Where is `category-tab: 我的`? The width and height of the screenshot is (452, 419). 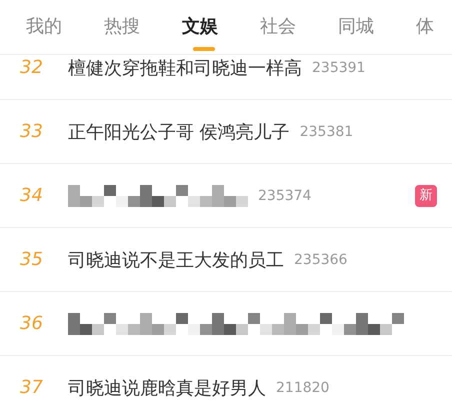
category-tab: 我的 is located at coordinates (65, 27).